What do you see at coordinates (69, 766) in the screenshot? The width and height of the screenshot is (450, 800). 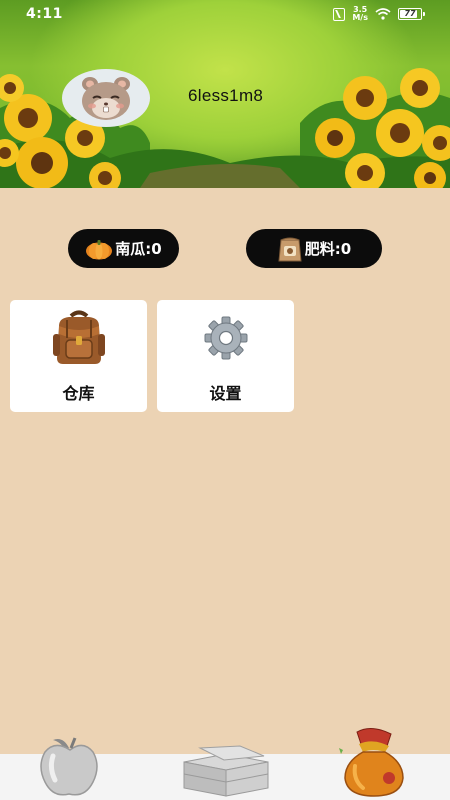 I see `apple-icon` at bounding box center [69, 766].